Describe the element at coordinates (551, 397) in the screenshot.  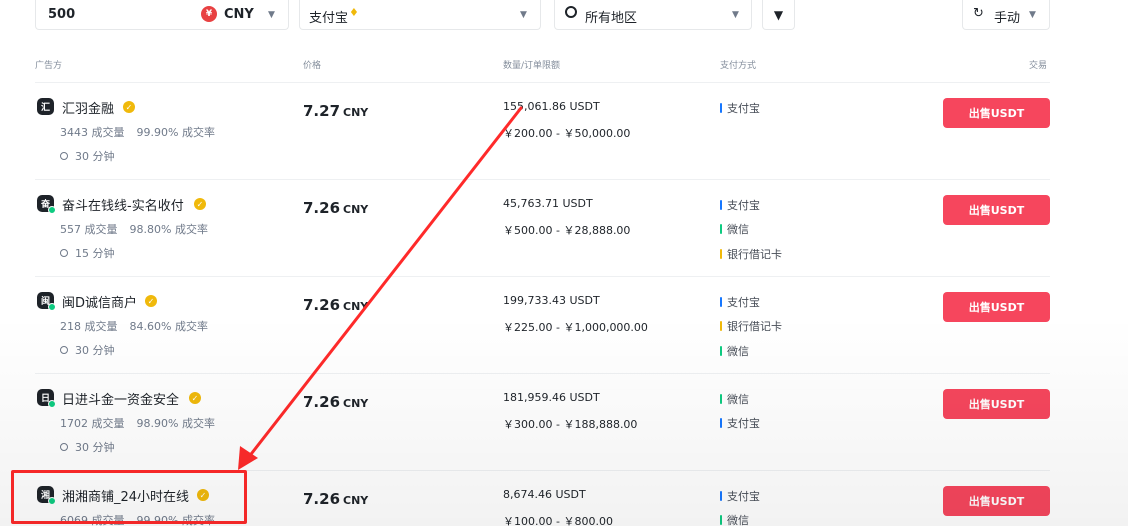
I see `available-amount: 181,959.46 USDT` at that location.